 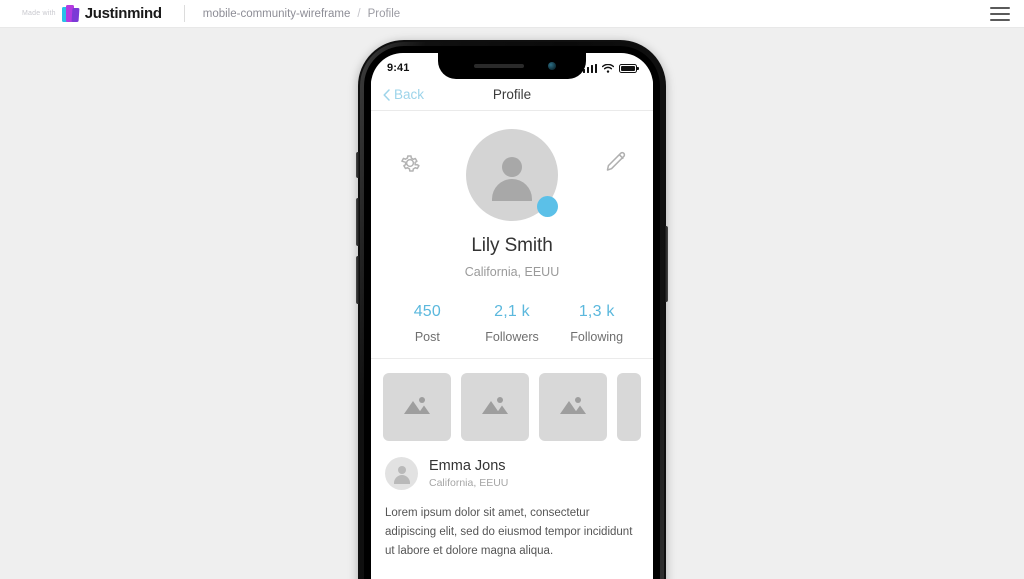 What do you see at coordinates (469, 483) in the screenshot?
I see `post-author-location: California, EEUU` at bounding box center [469, 483].